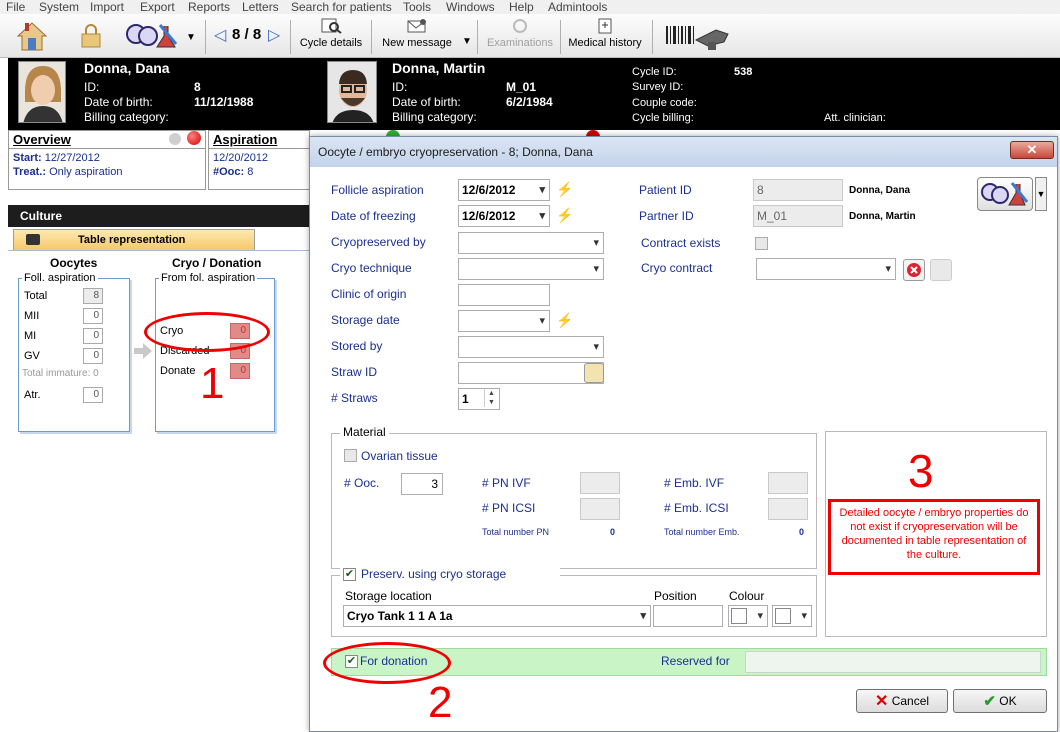  What do you see at coordinates (1000, 701) in the screenshot?
I see `ok-button: ✔ OK` at bounding box center [1000, 701].